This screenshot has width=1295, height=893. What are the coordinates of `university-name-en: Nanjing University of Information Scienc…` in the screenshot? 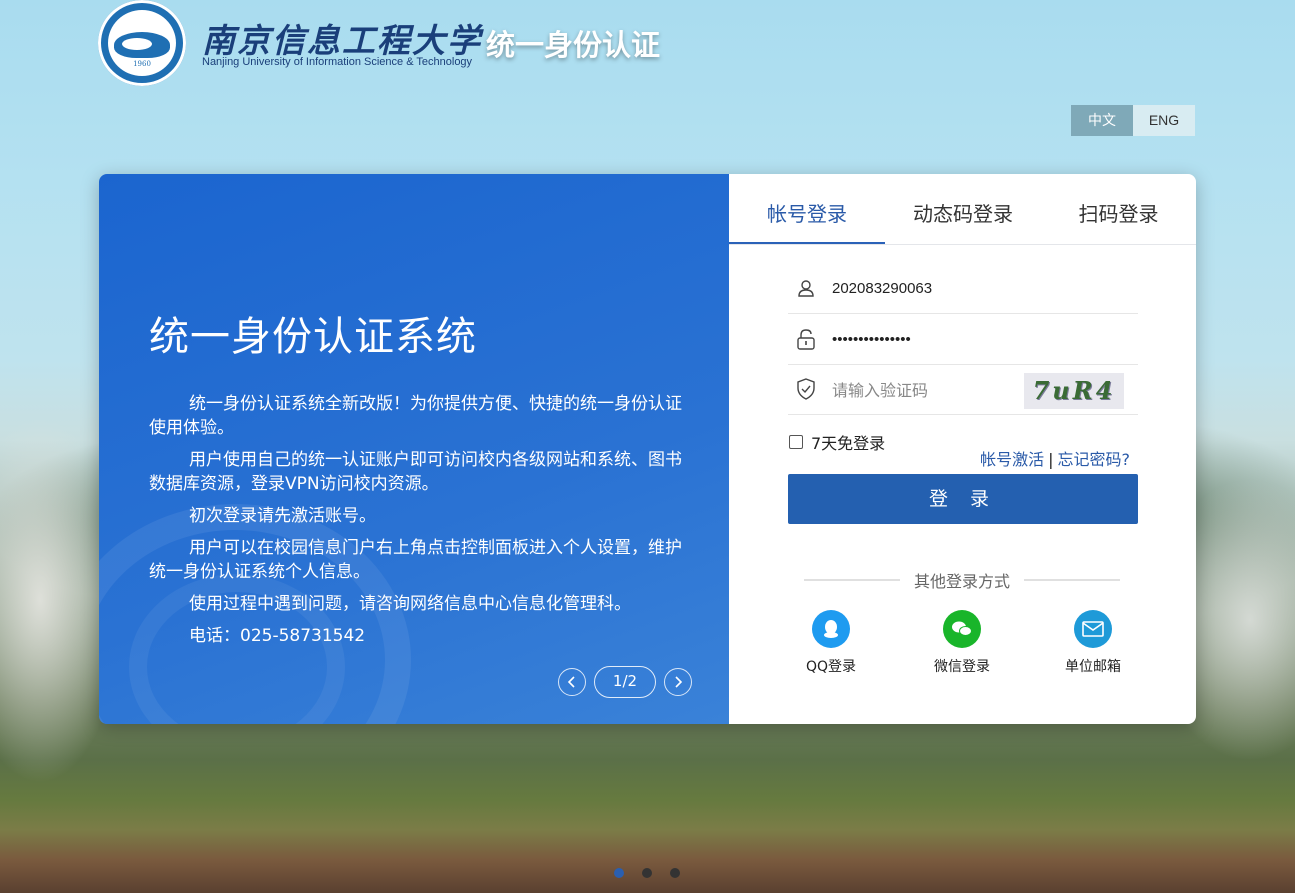 It's located at (337, 62).